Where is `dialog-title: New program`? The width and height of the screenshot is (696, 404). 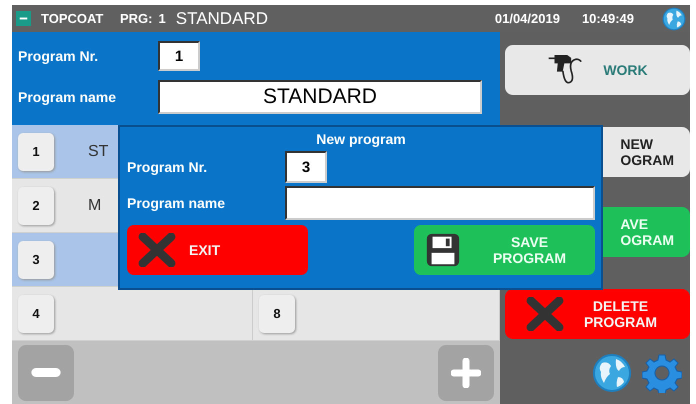 dialog-title: New program is located at coordinates (361, 139).